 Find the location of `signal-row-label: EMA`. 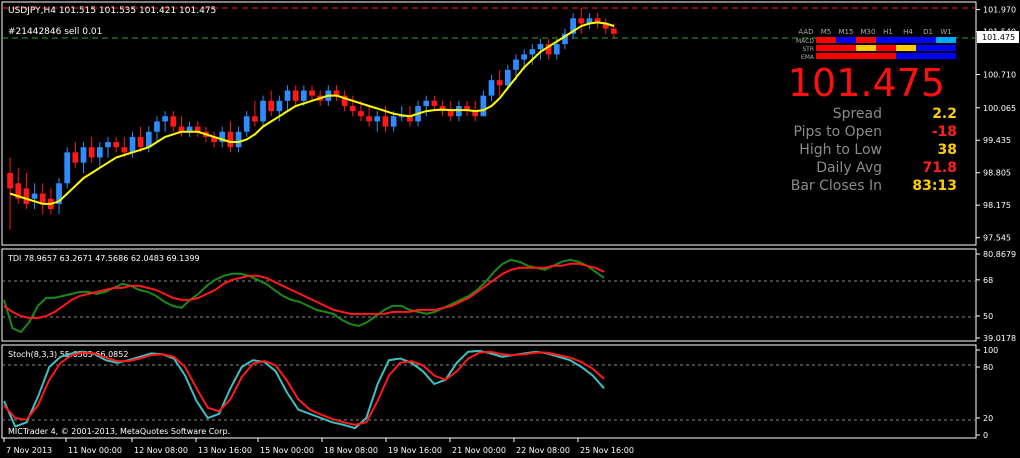

signal-row-label: EMA is located at coordinates (808, 57).